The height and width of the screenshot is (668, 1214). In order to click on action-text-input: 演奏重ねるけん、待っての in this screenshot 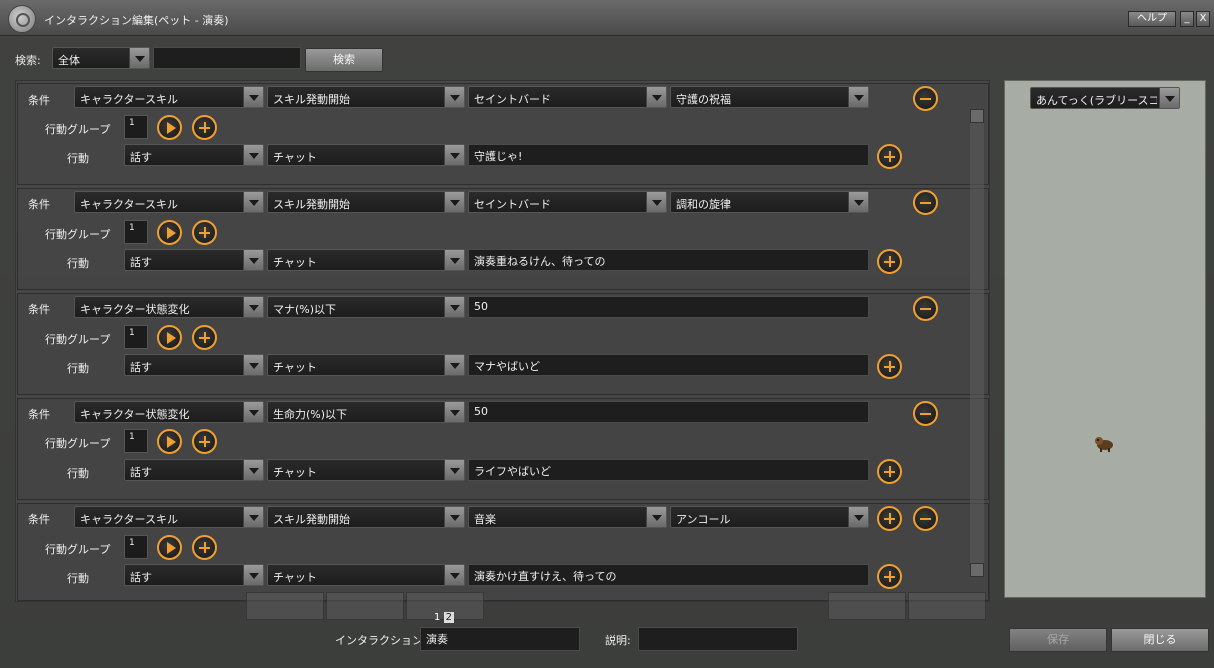, I will do `click(668, 260)`.